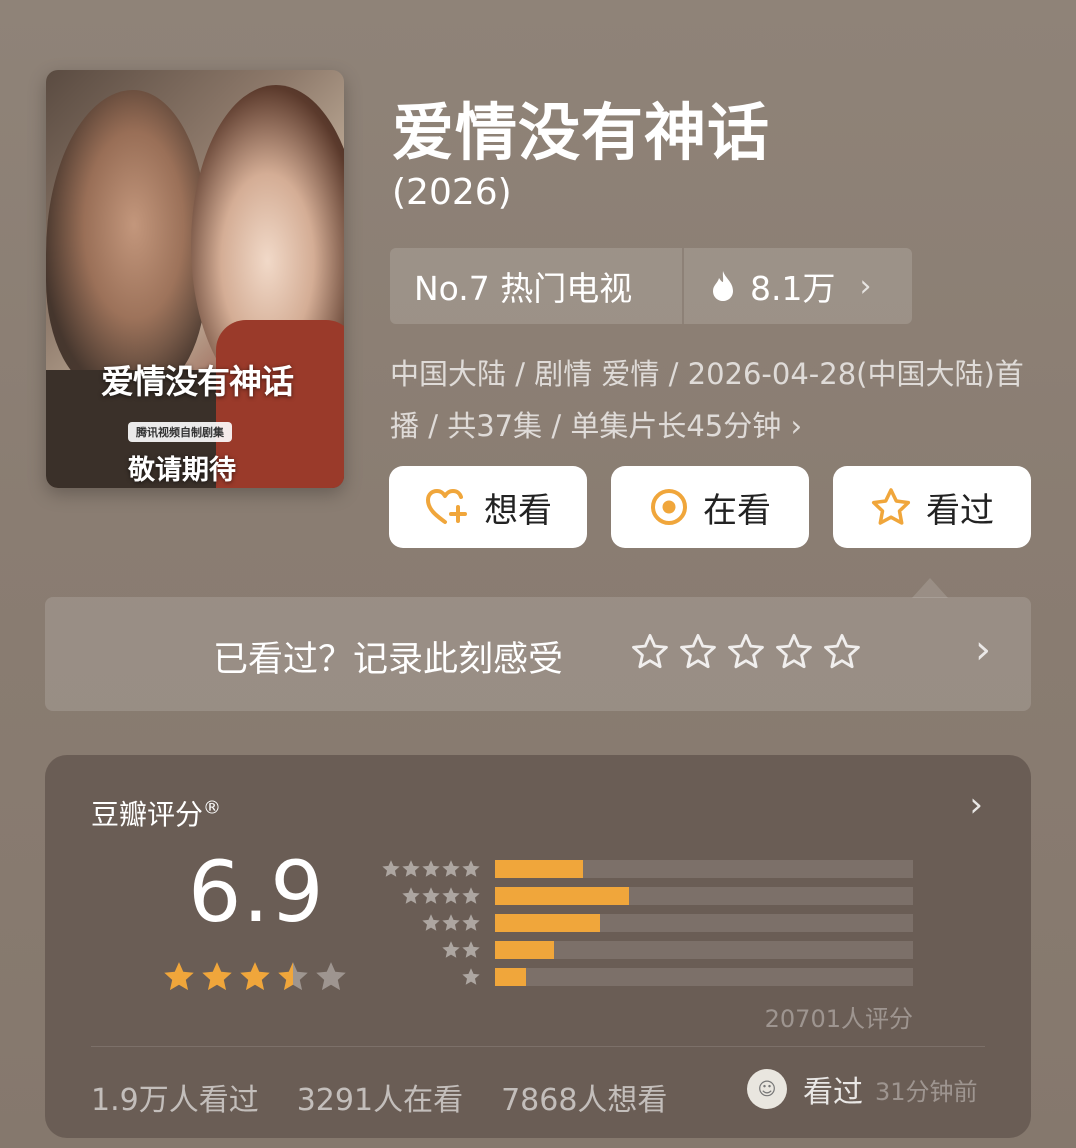 The image size is (1076, 1148). I want to click on star-empty-icon, so click(331, 976).